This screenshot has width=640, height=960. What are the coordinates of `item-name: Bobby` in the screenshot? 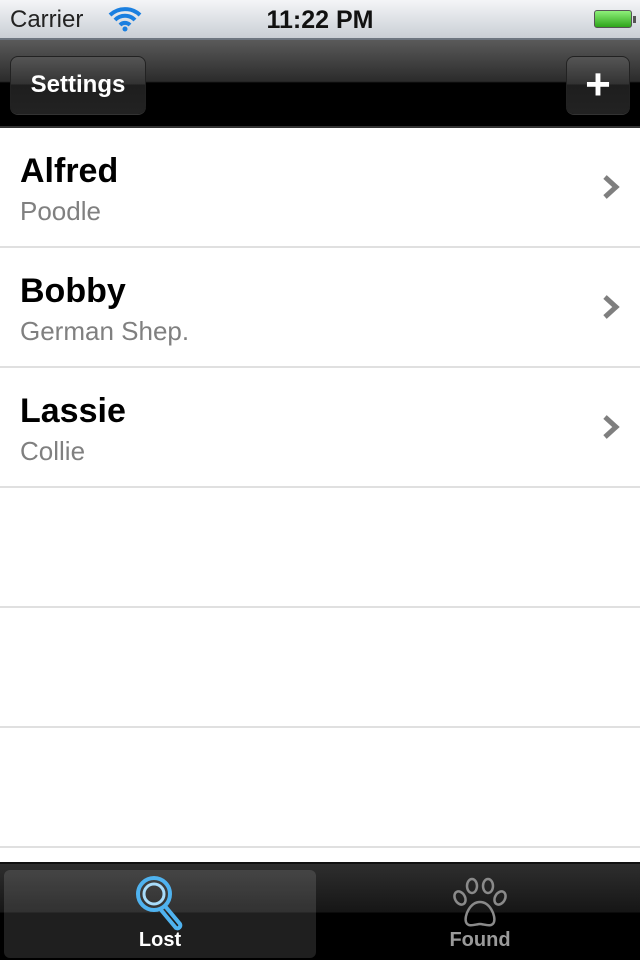 It's located at (73, 291).